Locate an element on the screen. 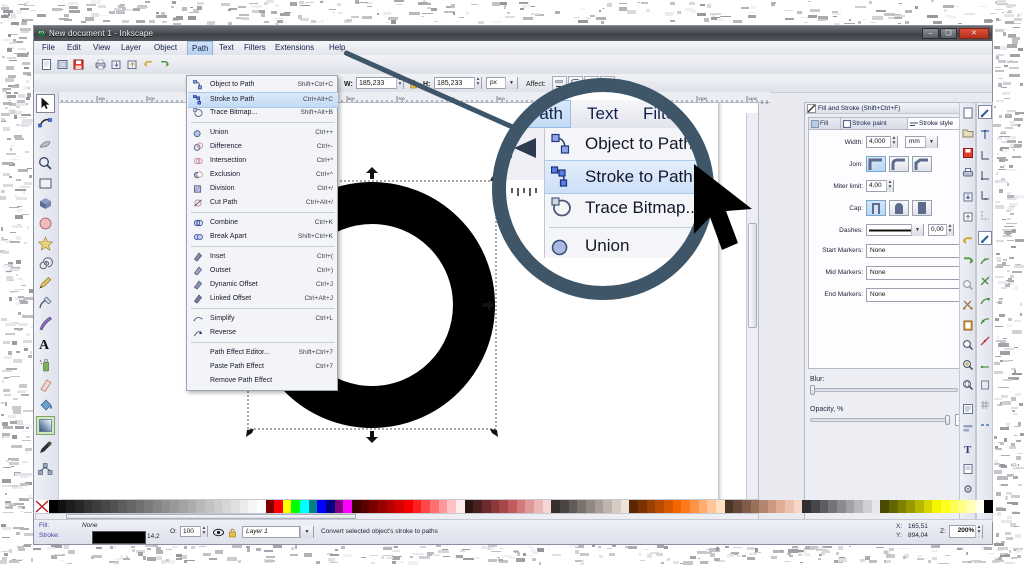 The image size is (1024, 565). dash-pattern-dropdown: ▼ is located at coordinates (895, 230).